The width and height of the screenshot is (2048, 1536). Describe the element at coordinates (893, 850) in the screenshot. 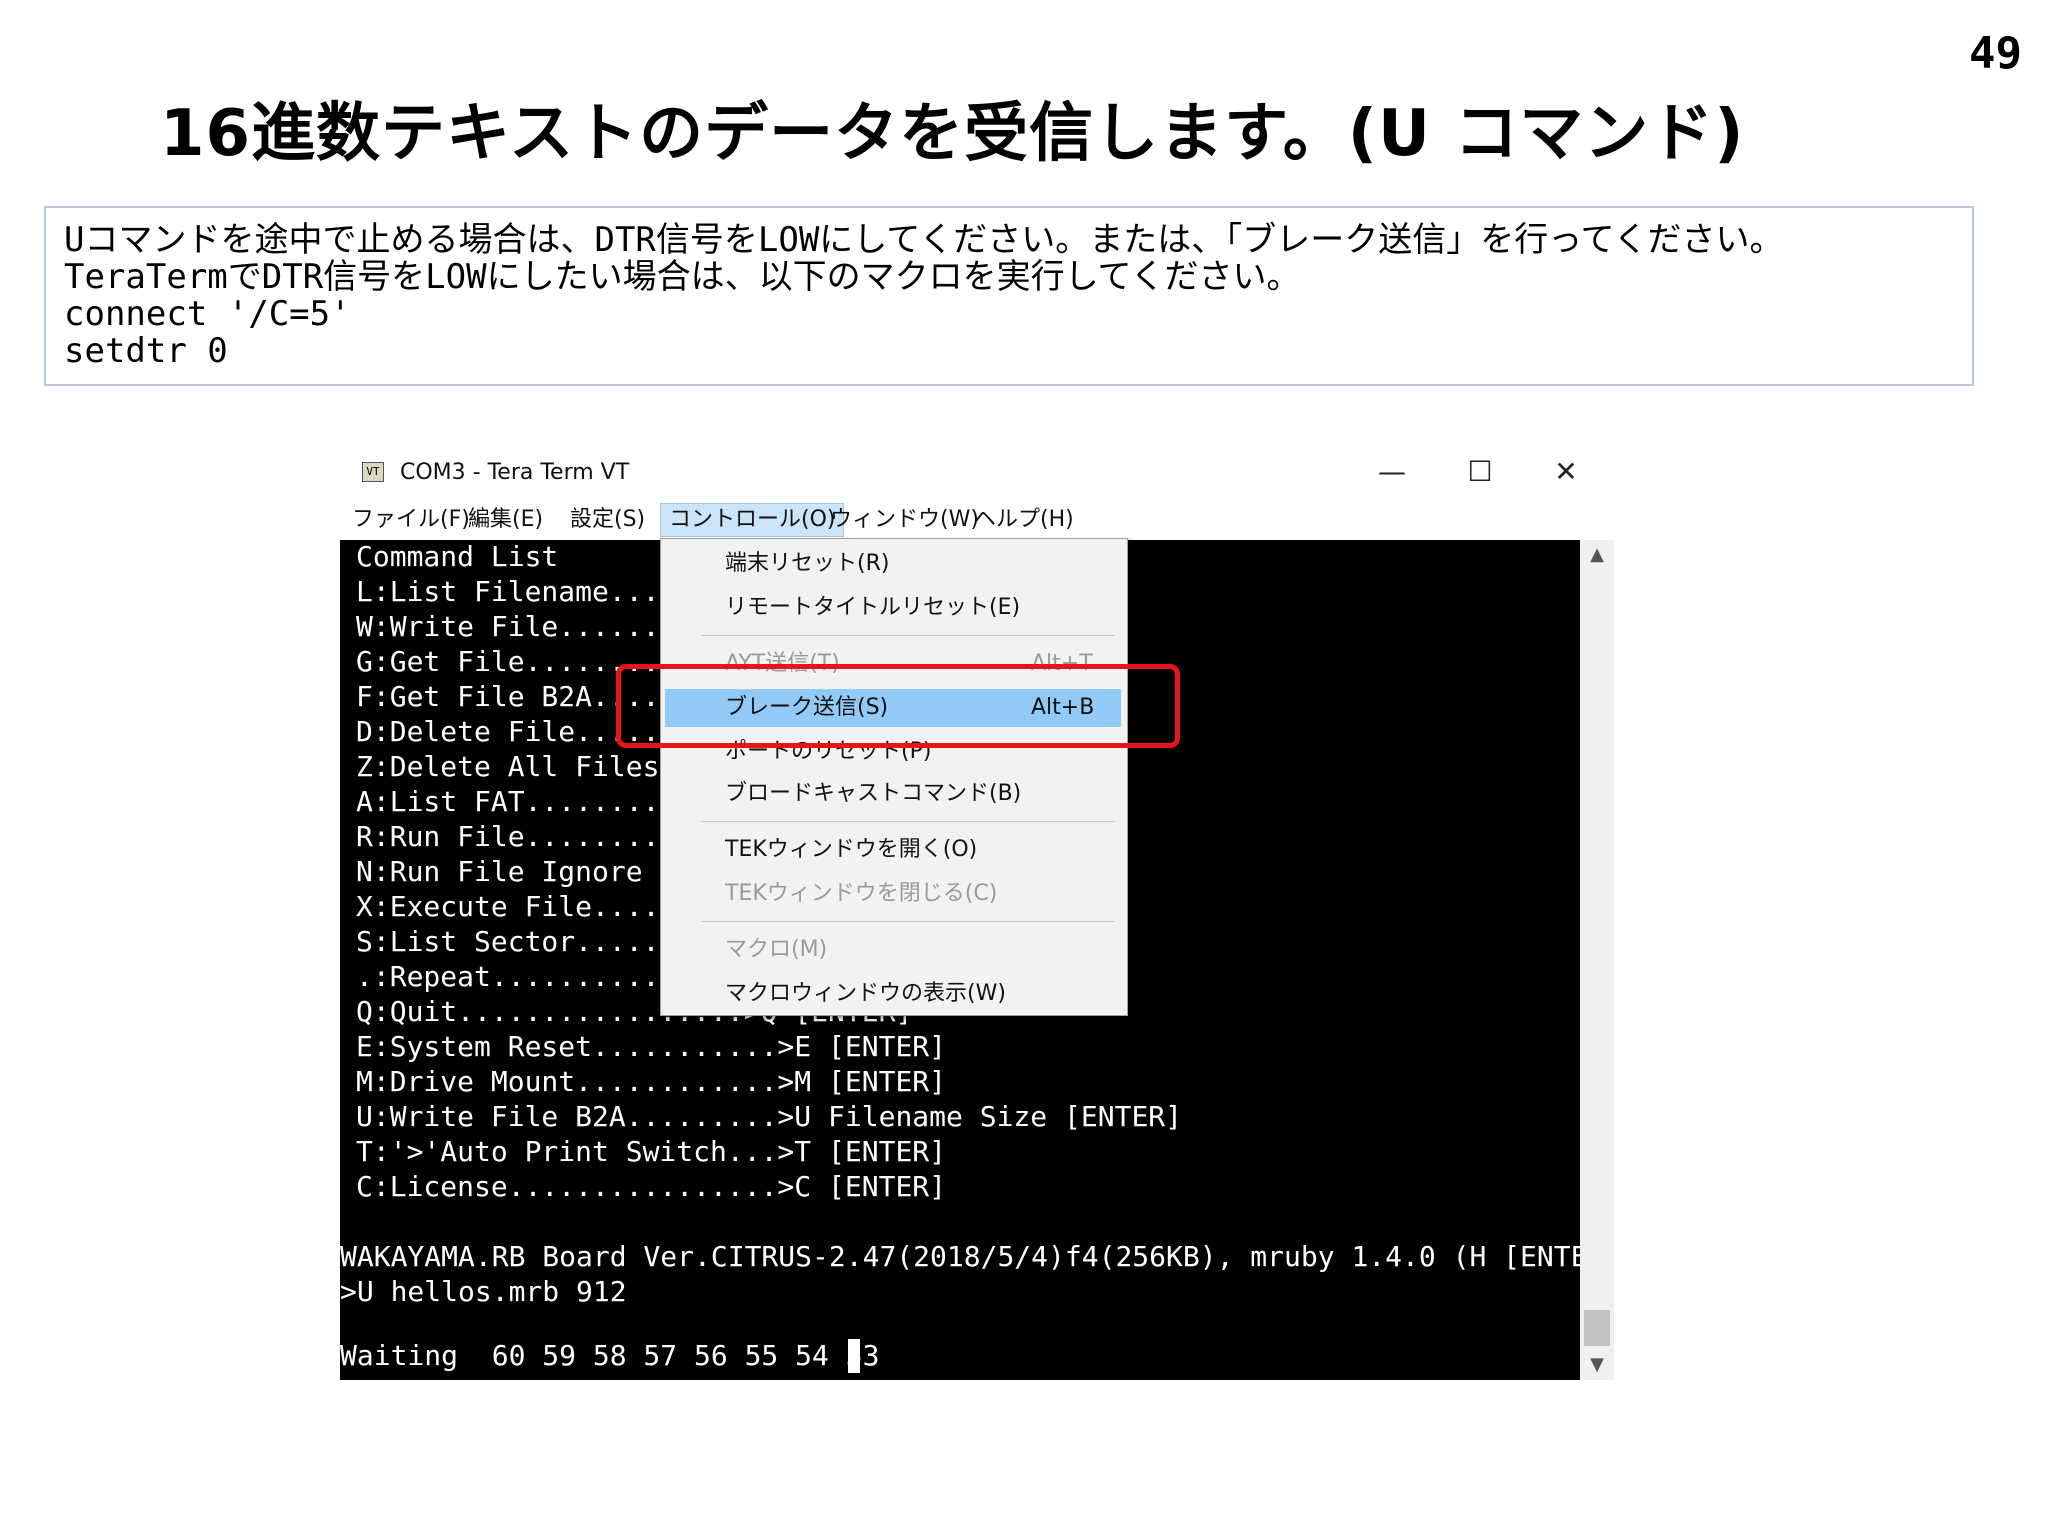

I see `menu-item-open-tek: TEKウィンドウを開く(O)` at that location.